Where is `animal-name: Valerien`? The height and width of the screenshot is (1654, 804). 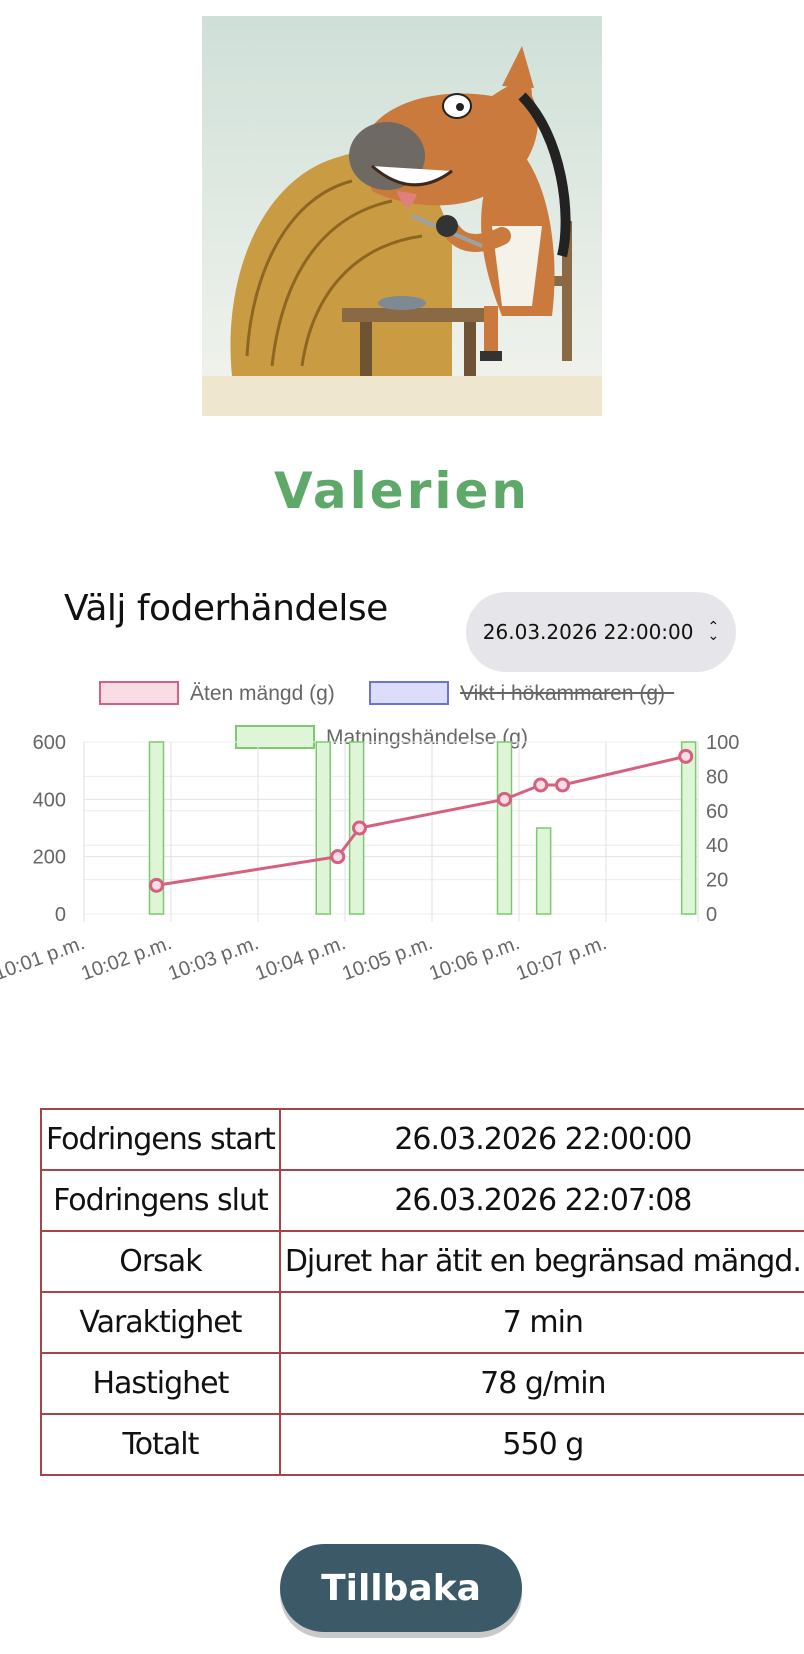
animal-name: Valerien is located at coordinates (402, 491).